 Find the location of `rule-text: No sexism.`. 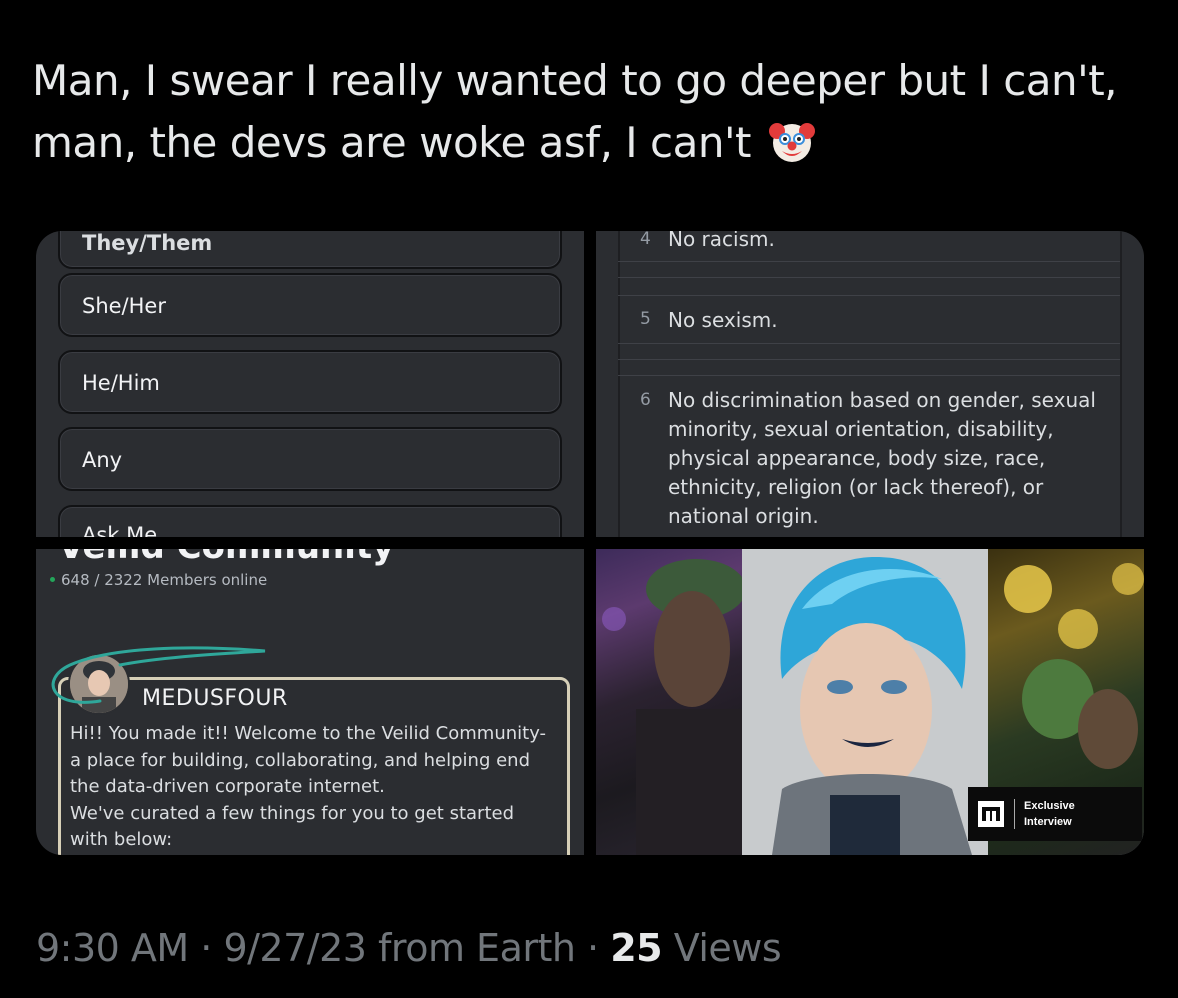

rule-text: No sexism. is located at coordinates (723, 320).